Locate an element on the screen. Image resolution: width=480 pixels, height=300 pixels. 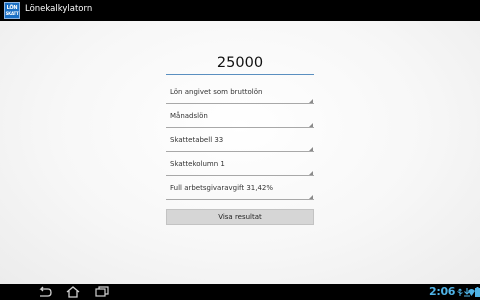
spinner-label: Månadslön is located at coordinates (189, 116).